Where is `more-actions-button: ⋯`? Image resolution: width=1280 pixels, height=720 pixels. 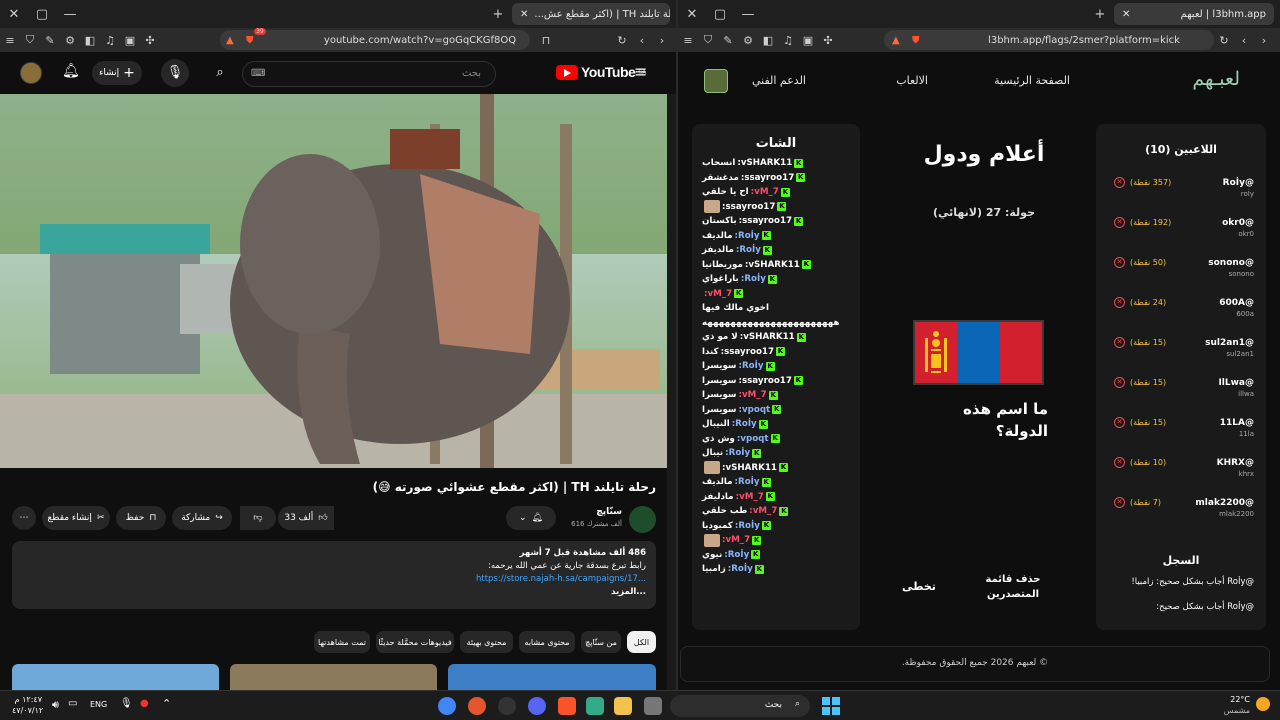
more-actions-button: ⋯ is located at coordinates (24, 518).